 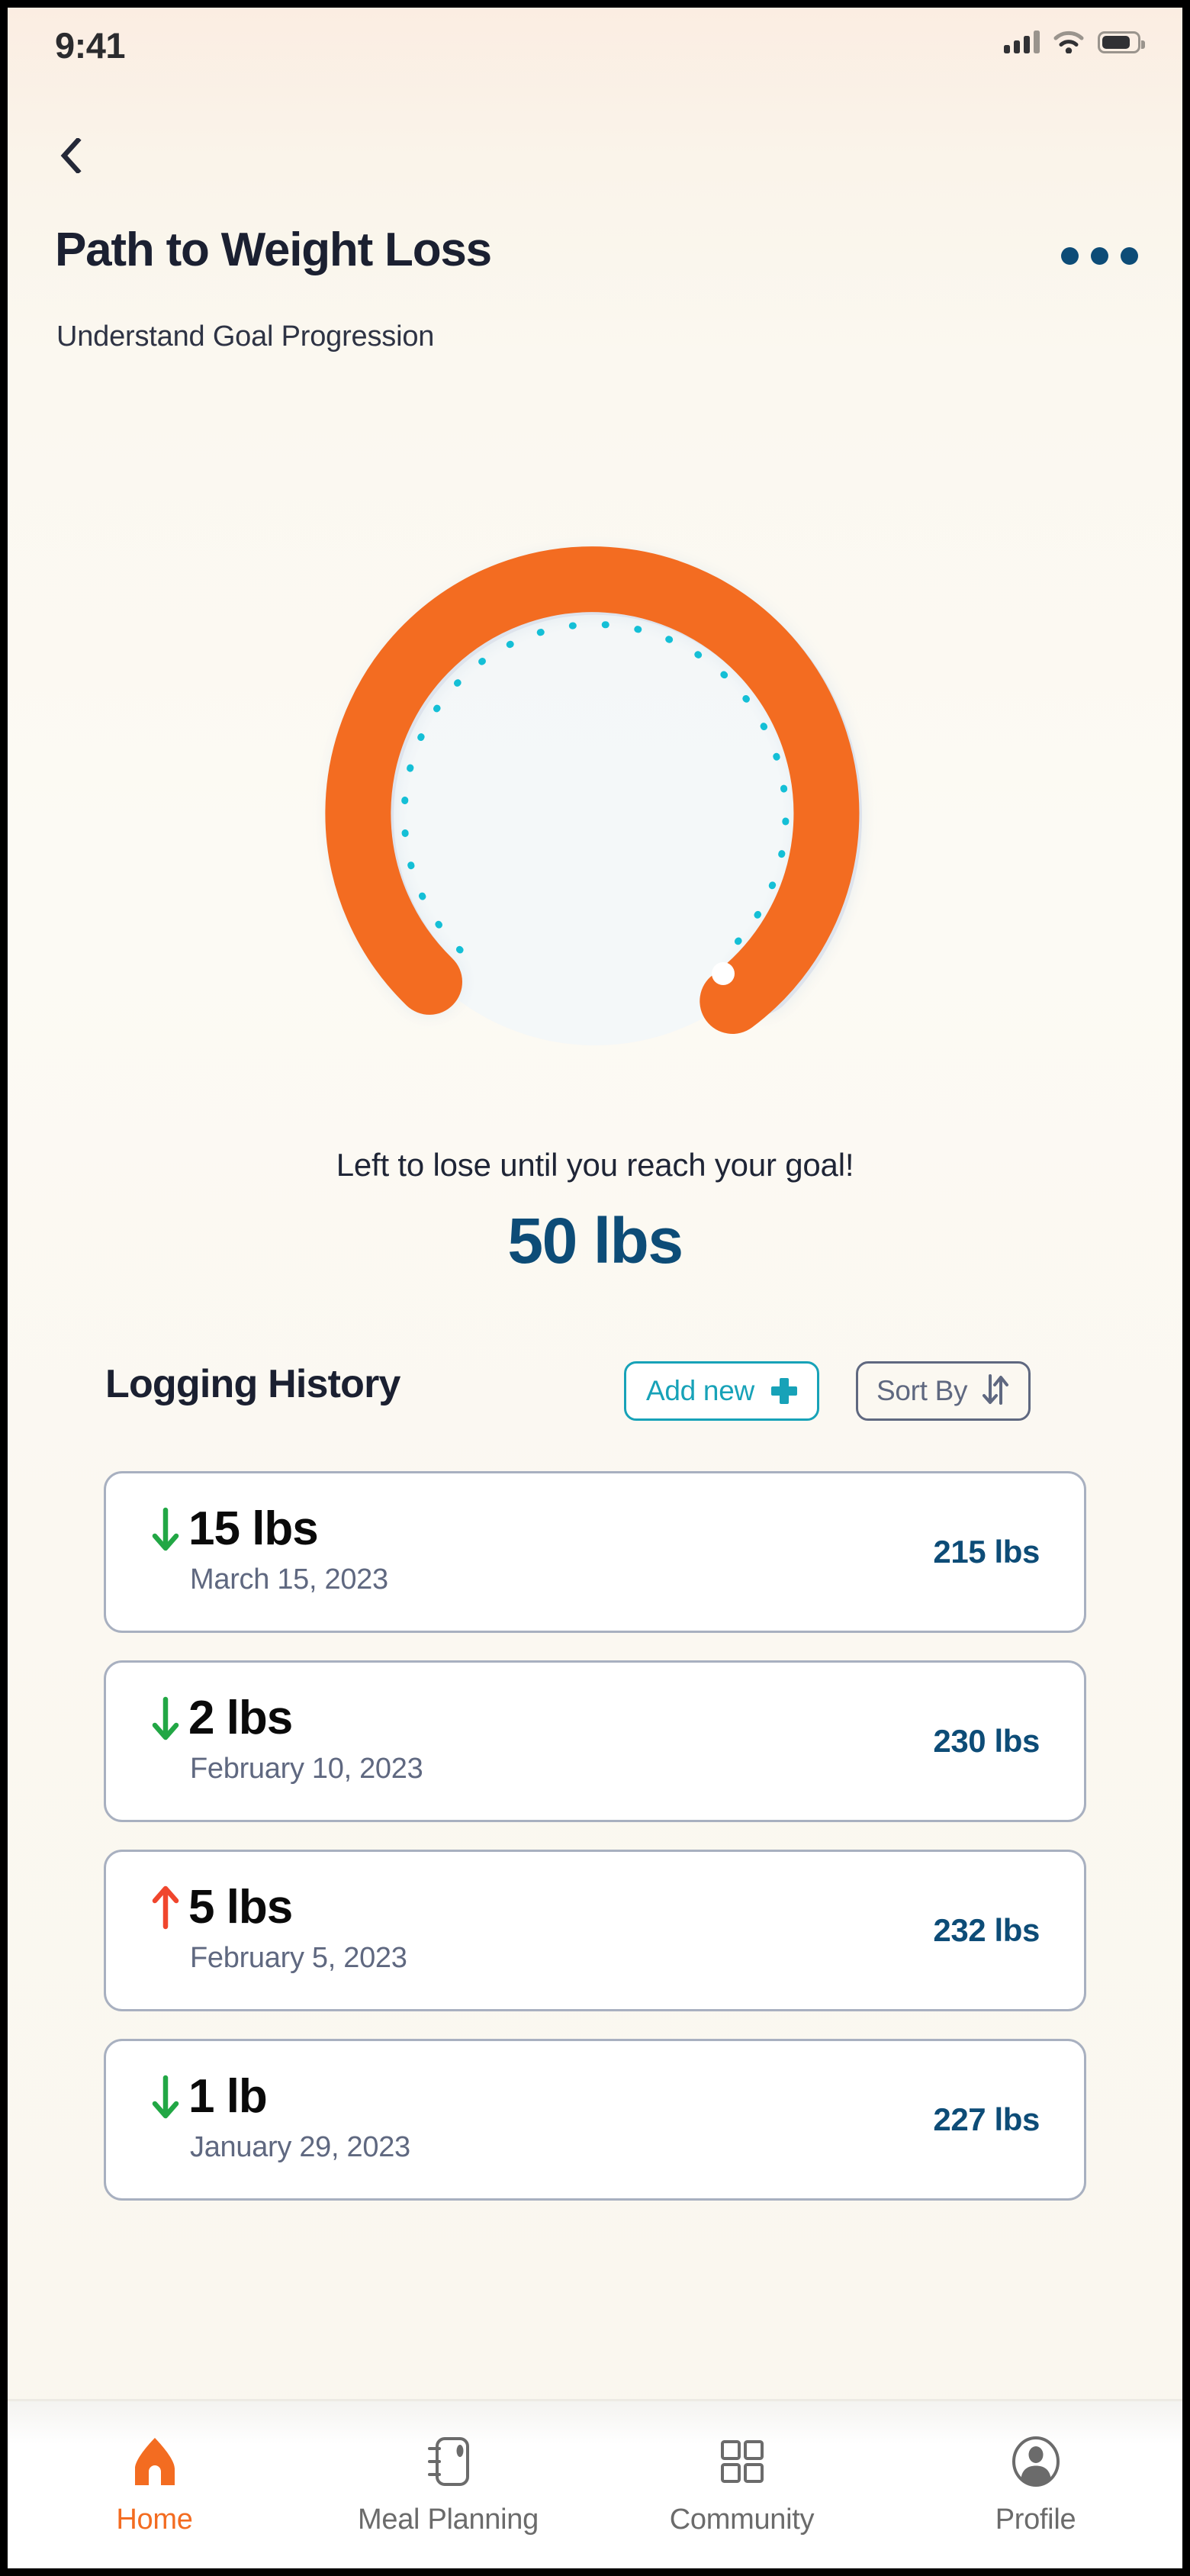 I want to click on cellular-signal-icon, so click(x=1022, y=42).